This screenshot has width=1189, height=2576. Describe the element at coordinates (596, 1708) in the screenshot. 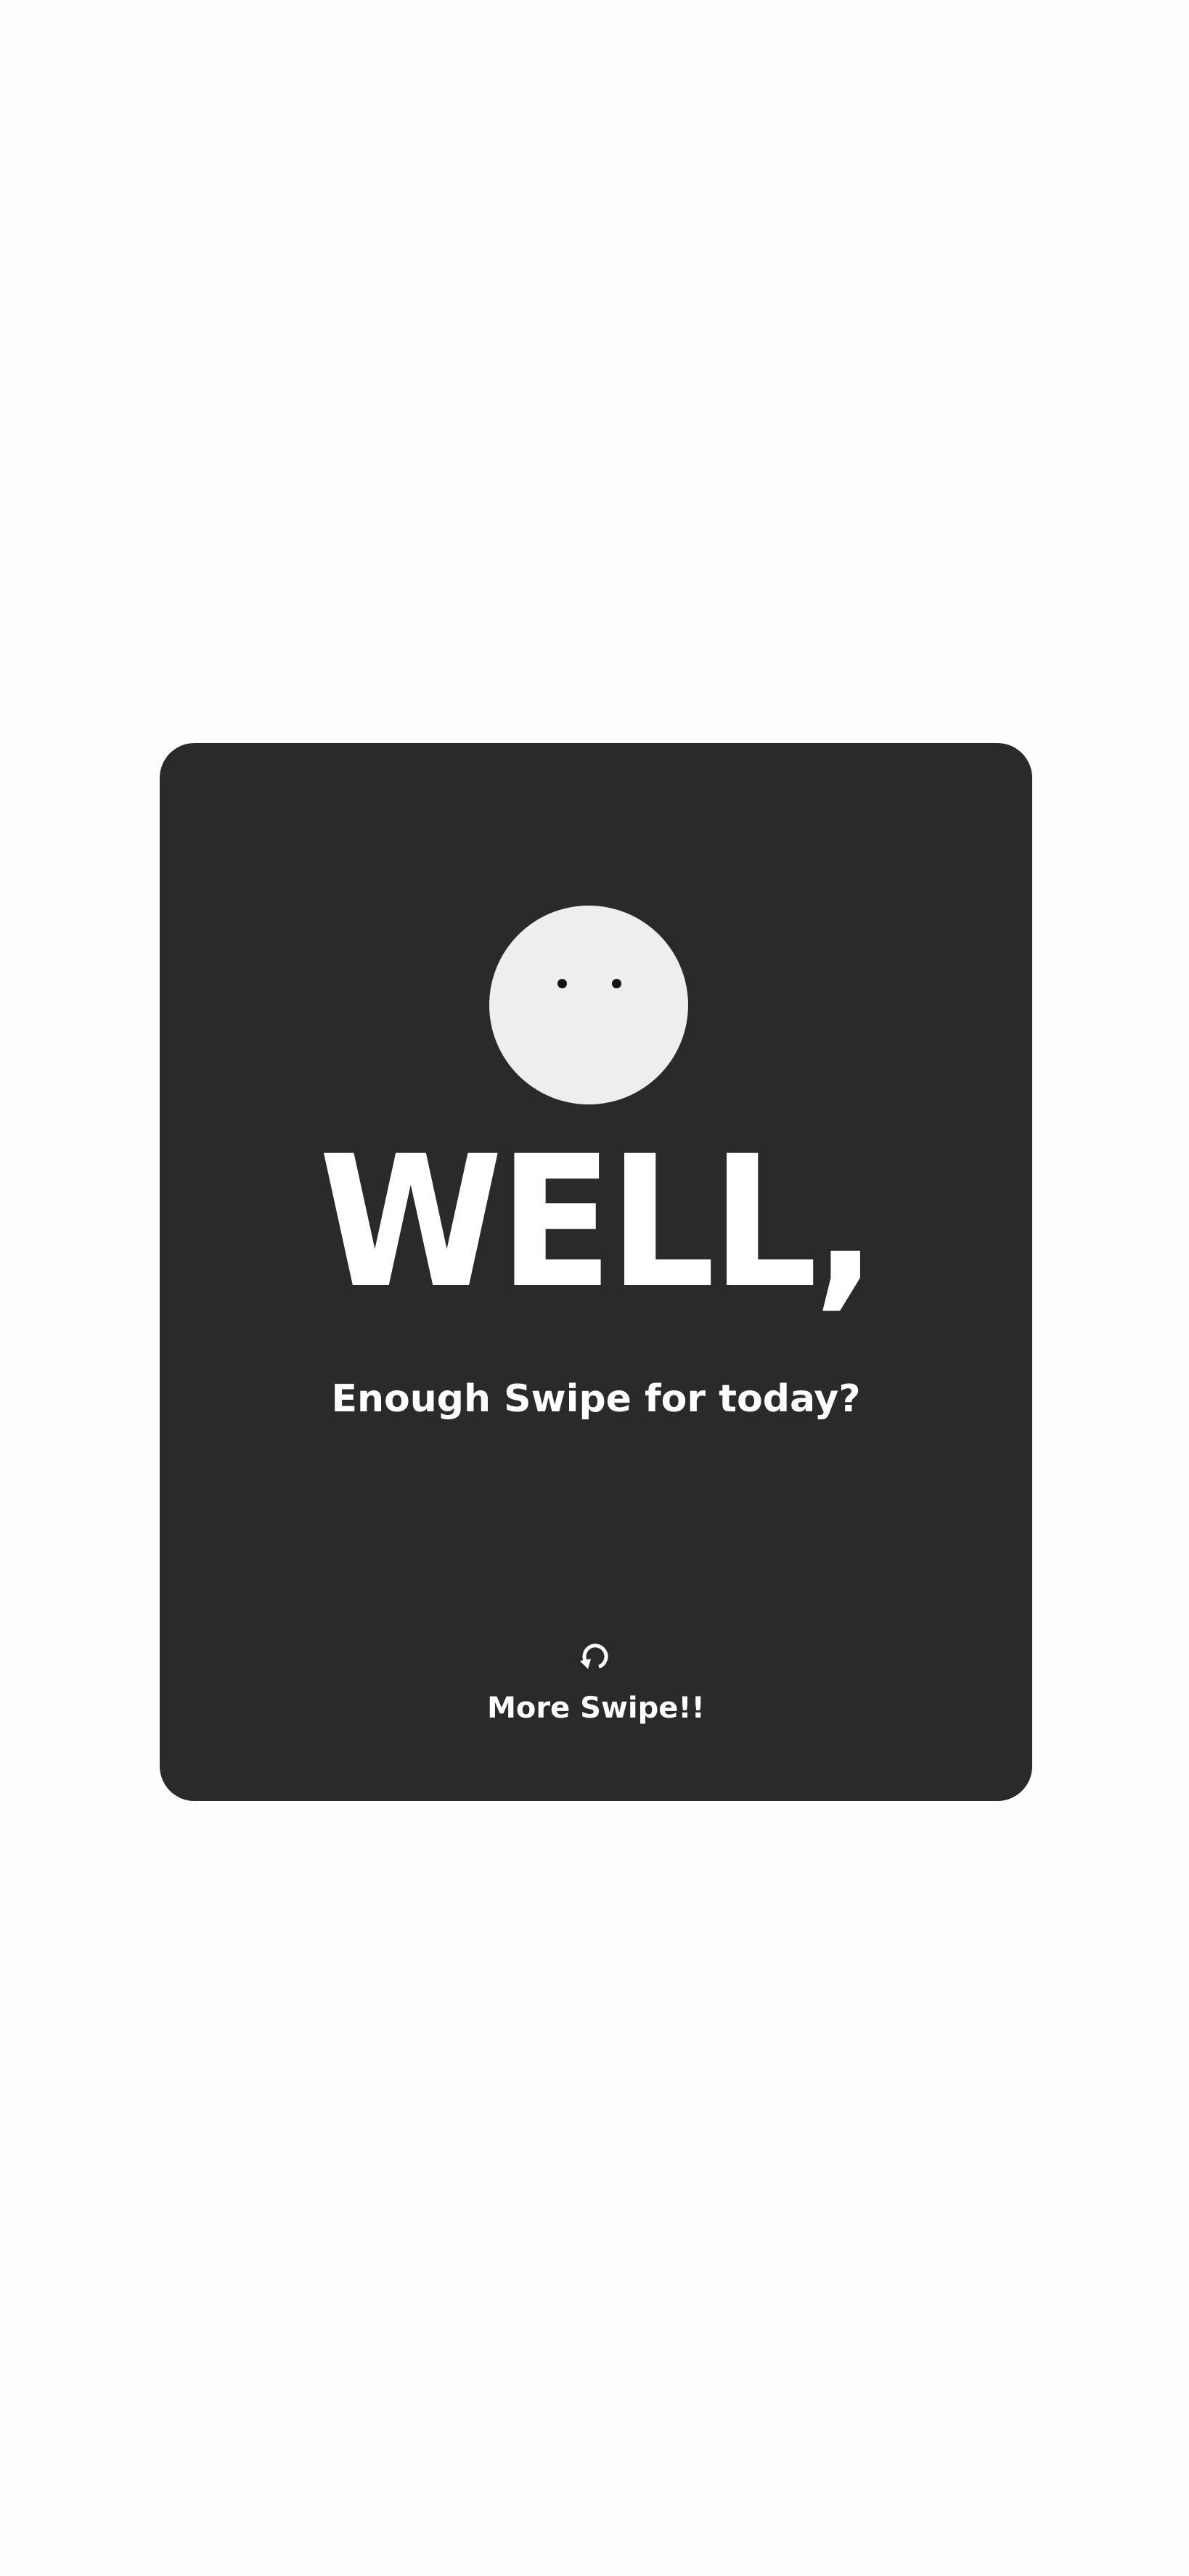

I see `more-swipe-label: More Swipe!!` at that location.